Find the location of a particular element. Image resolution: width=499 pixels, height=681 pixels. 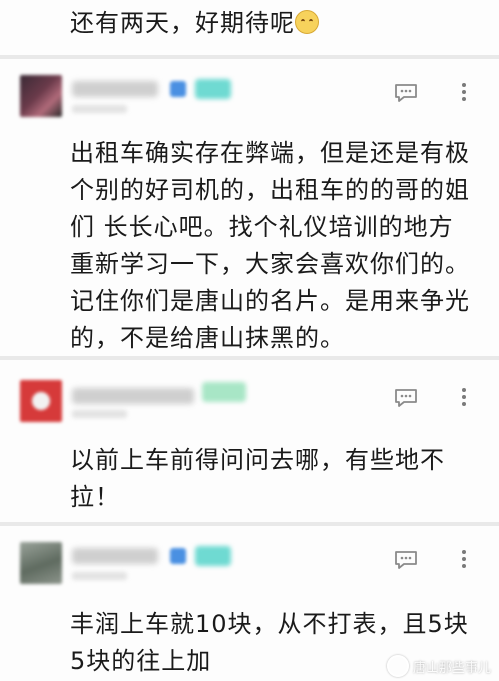

comment-body: 还有两天，好期待呢 is located at coordinates (182, 23).